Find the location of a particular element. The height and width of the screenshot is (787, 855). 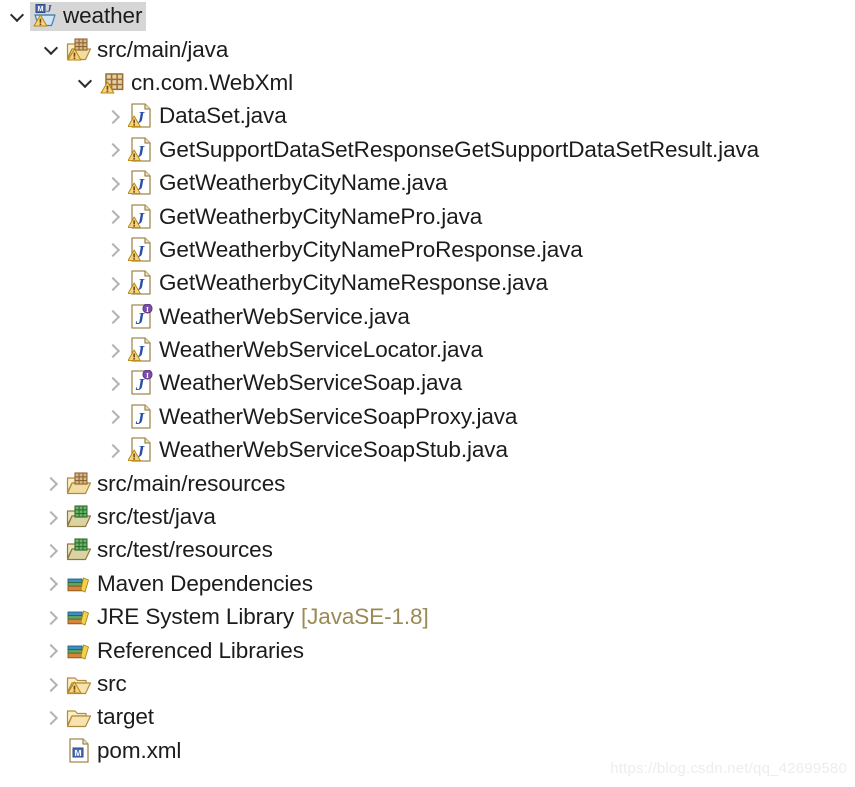

tree-row: J WeatherWebServiceSoapProxy.java is located at coordinates (427, 417).